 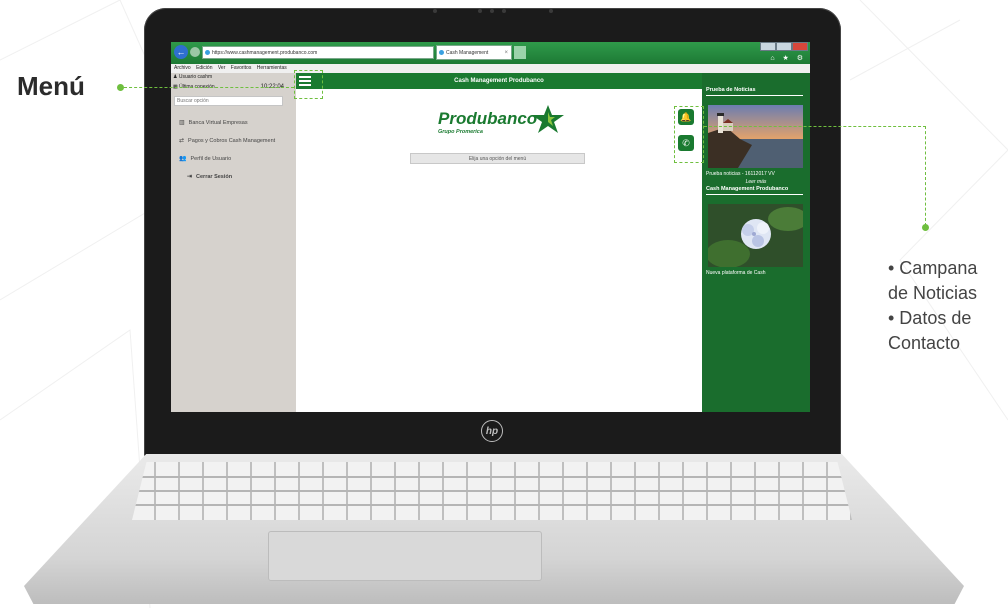 I want to click on callout-dot-icons, so click(x=925, y=227).